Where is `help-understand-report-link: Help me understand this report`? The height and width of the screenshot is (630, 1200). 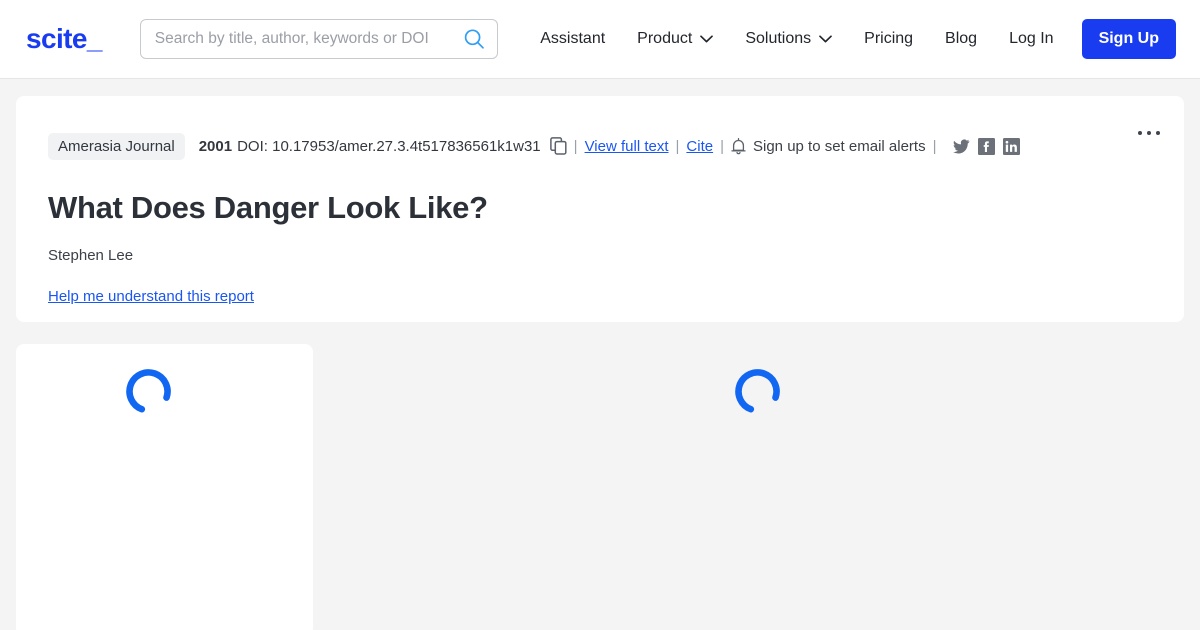 help-understand-report-link: Help me understand this report is located at coordinates (151, 296).